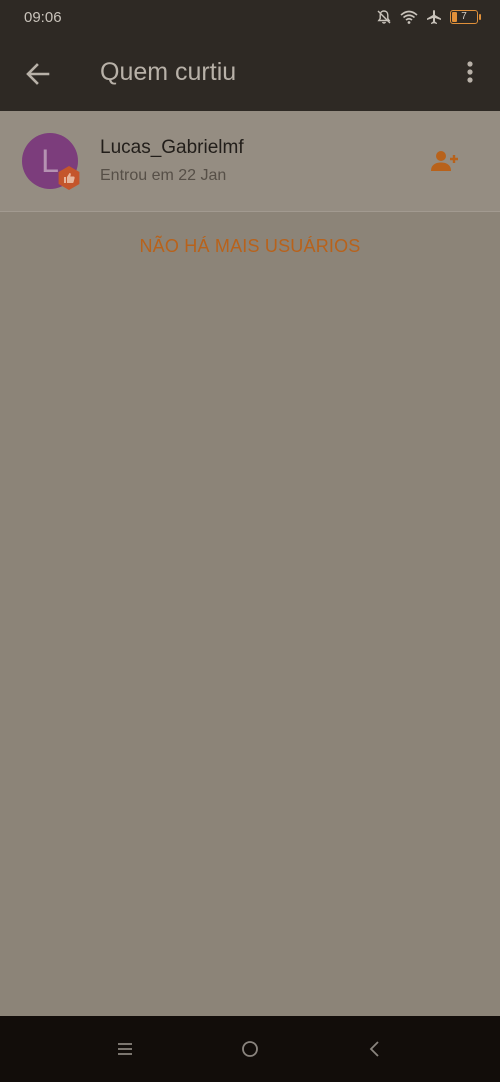 This screenshot has width=500, height=1082. Describe the element at coordinates (409, 17) in the screenshot. I see `wifi-icon` at that location.